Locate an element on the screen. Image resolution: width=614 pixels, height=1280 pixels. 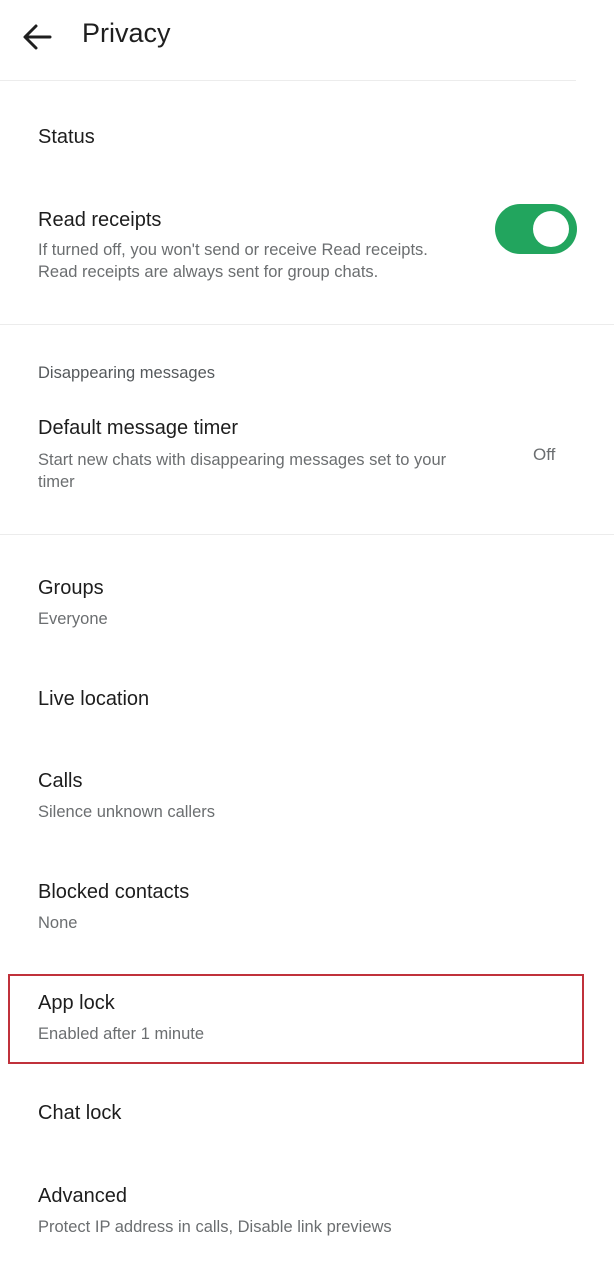
setting-blocked-contacts: Blocked contacts None is located at coordinates (307, 910).